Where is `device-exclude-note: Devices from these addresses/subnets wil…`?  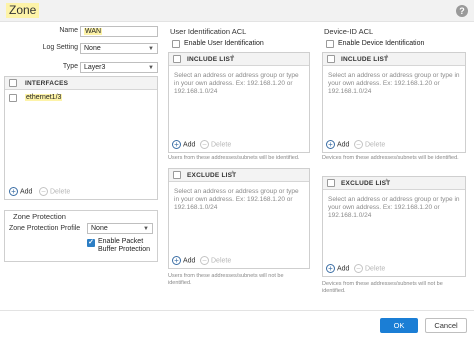
device-exclude-note: Devices from these addresses/subnets wil… is located at coordinates (382, 287).